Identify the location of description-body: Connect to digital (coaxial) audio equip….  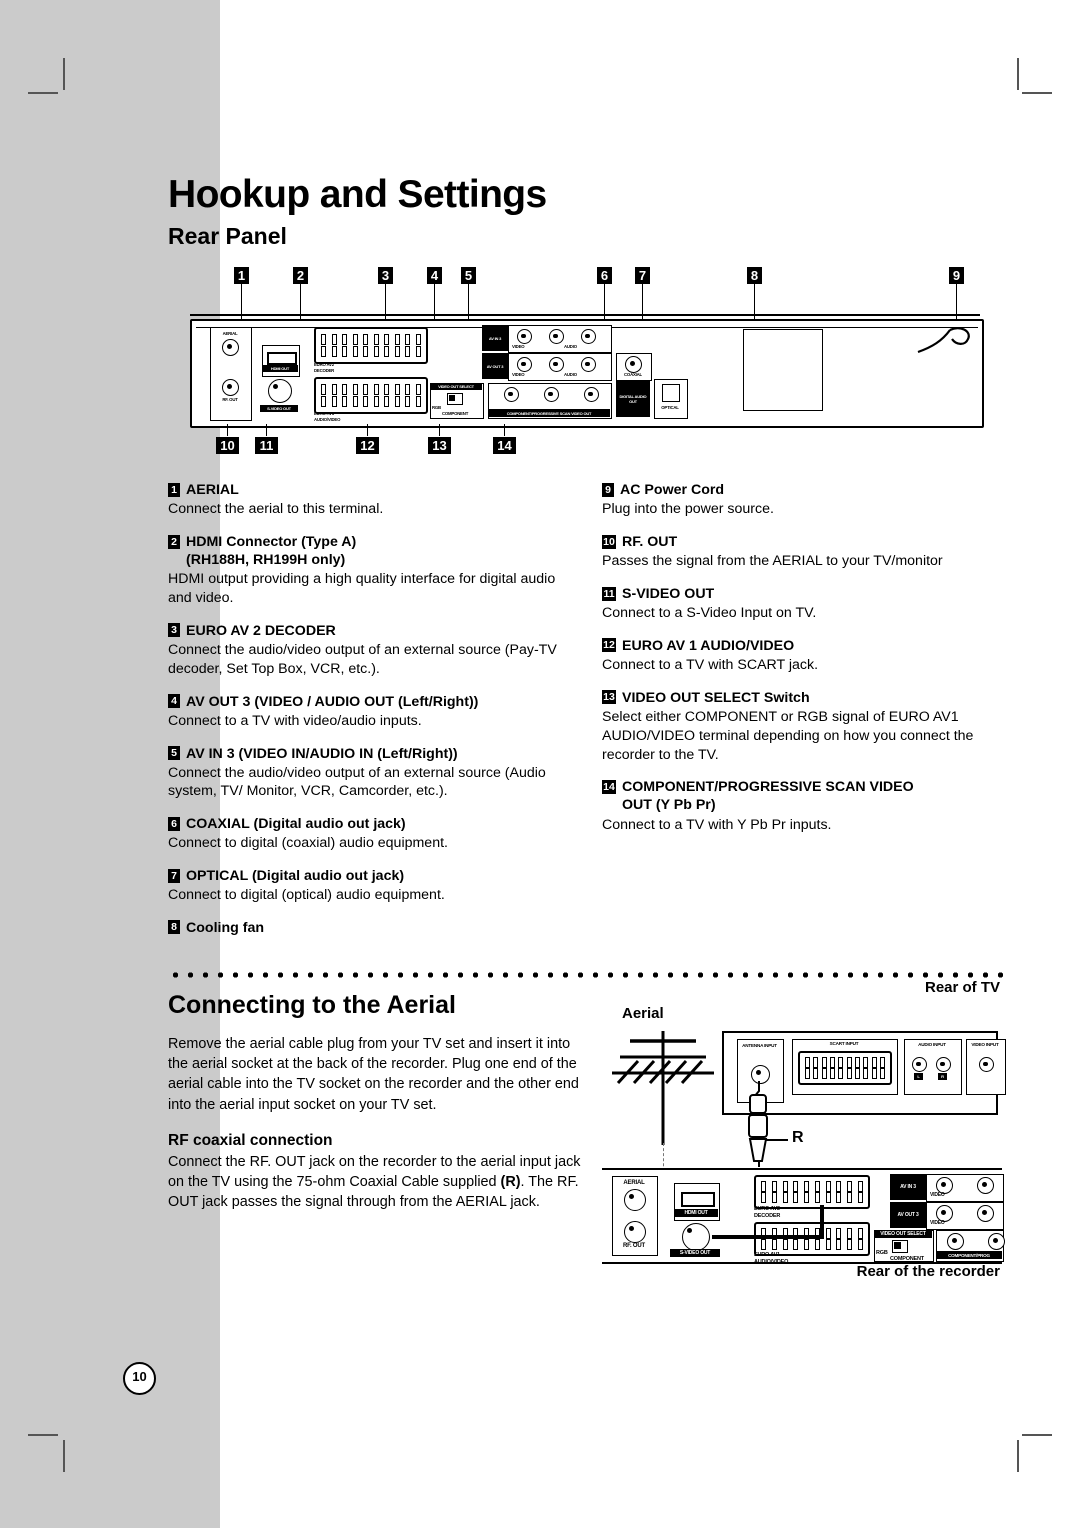
(308, 843).